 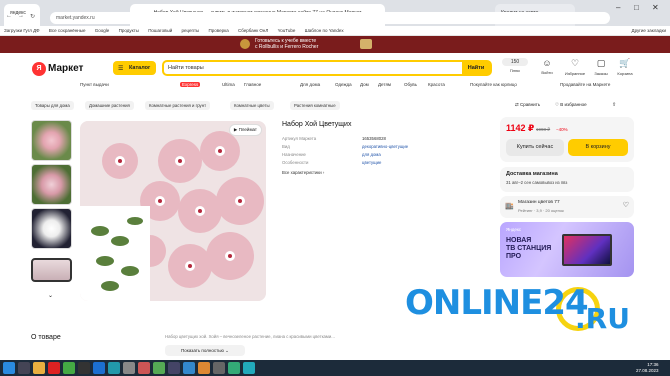 I want to click on breadcrumb: Товары для дома, so click(x=52, y=105).